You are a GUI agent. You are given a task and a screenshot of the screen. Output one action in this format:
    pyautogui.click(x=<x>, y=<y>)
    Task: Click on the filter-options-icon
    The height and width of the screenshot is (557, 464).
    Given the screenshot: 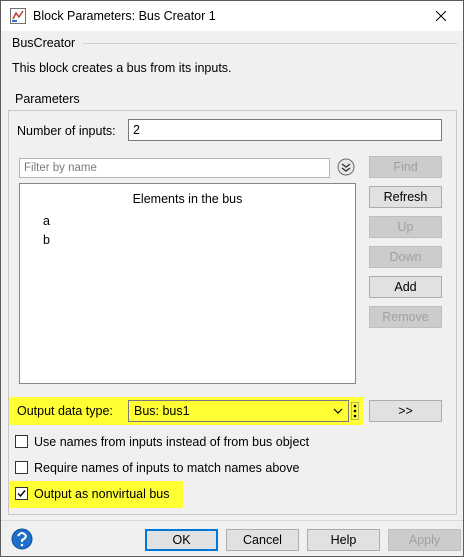 What is the action you would take?
    pyautogui.click(x=346, y=167)
    